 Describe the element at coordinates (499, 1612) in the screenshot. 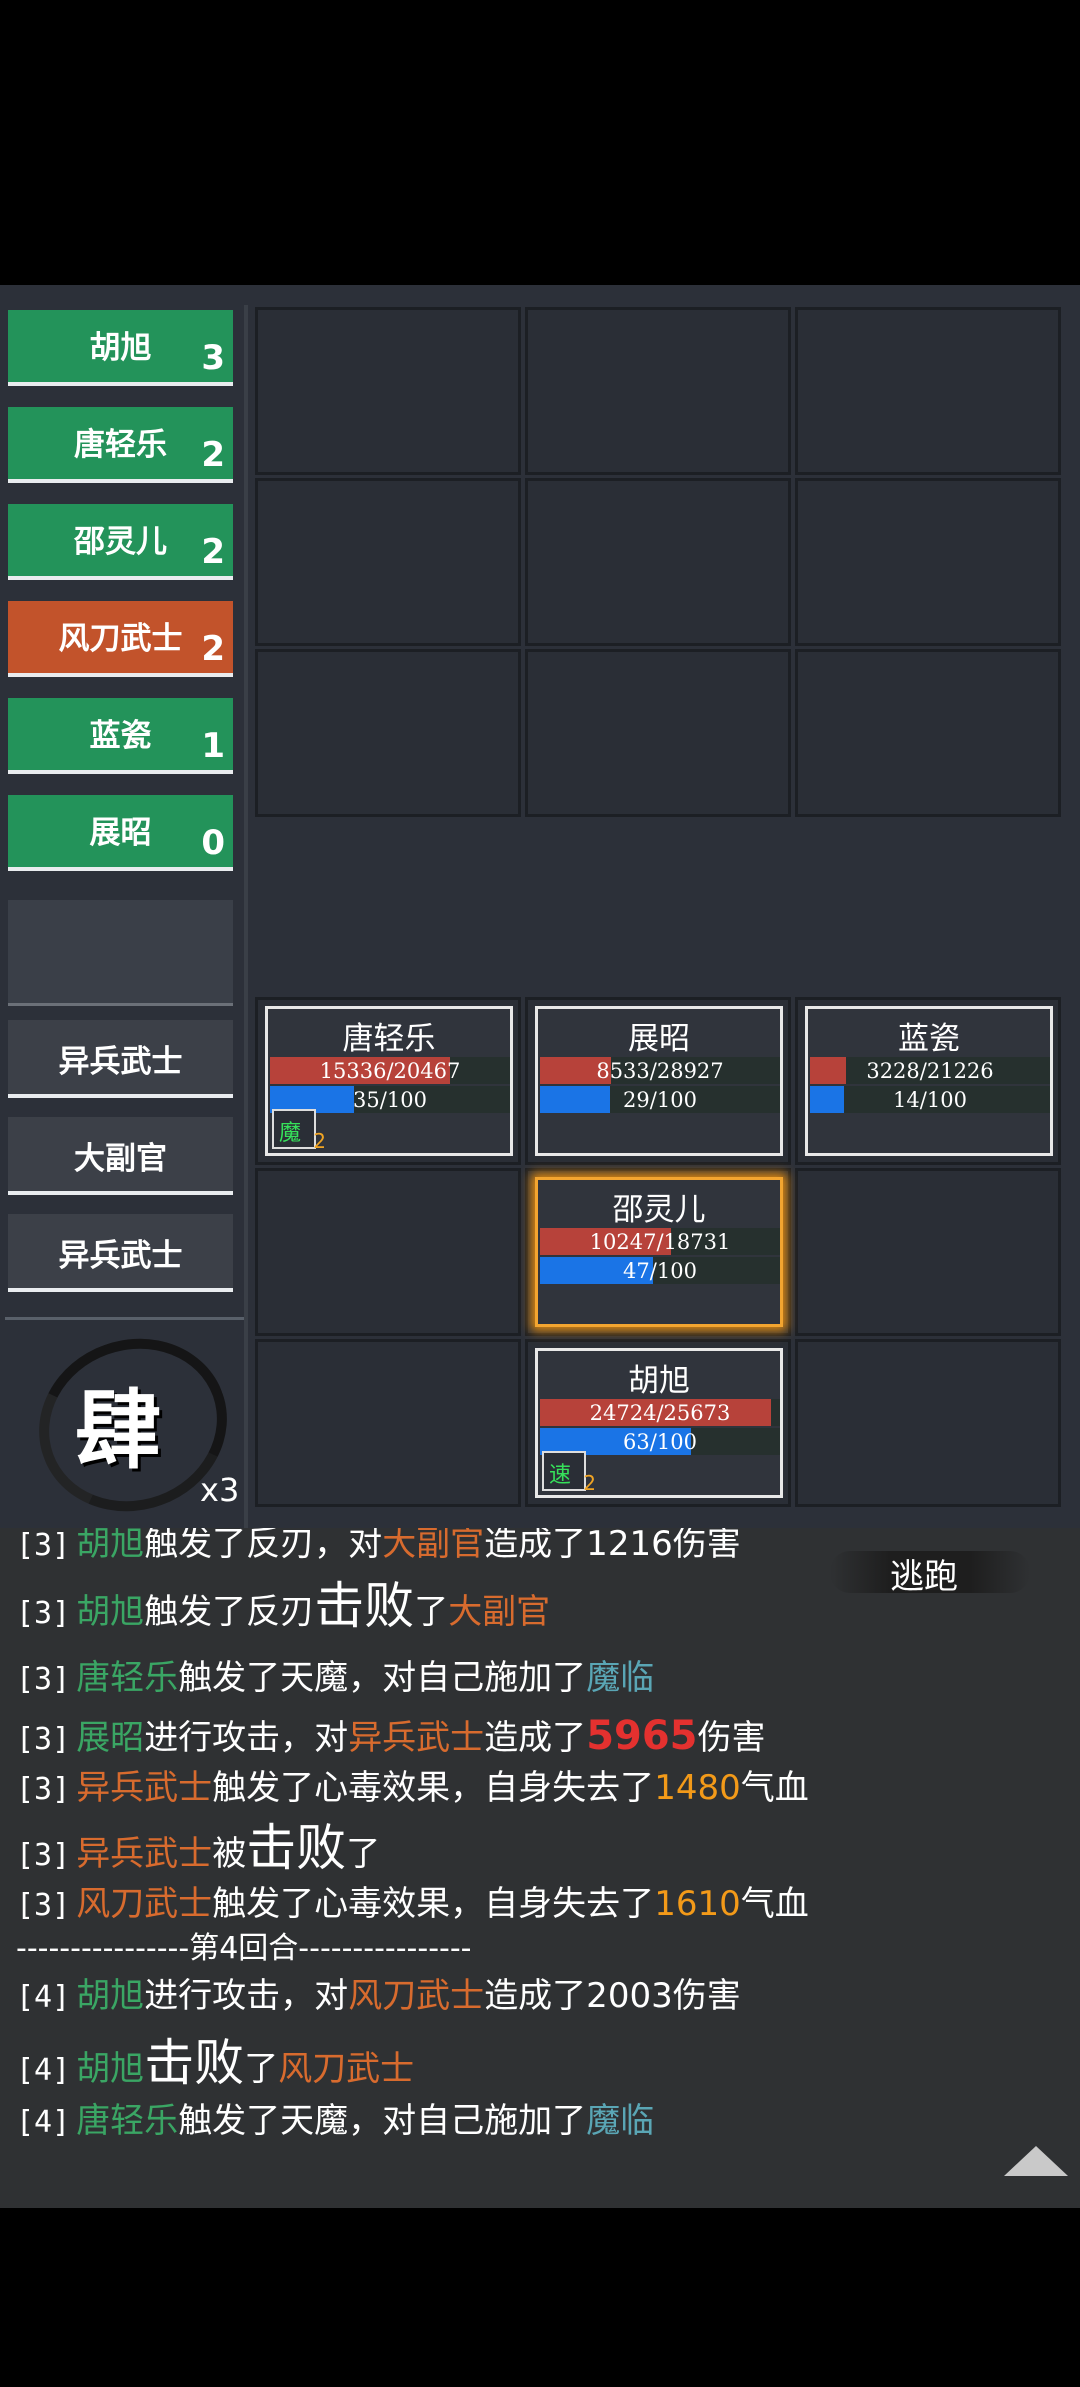

I see `log-target: 大副官` at that location.